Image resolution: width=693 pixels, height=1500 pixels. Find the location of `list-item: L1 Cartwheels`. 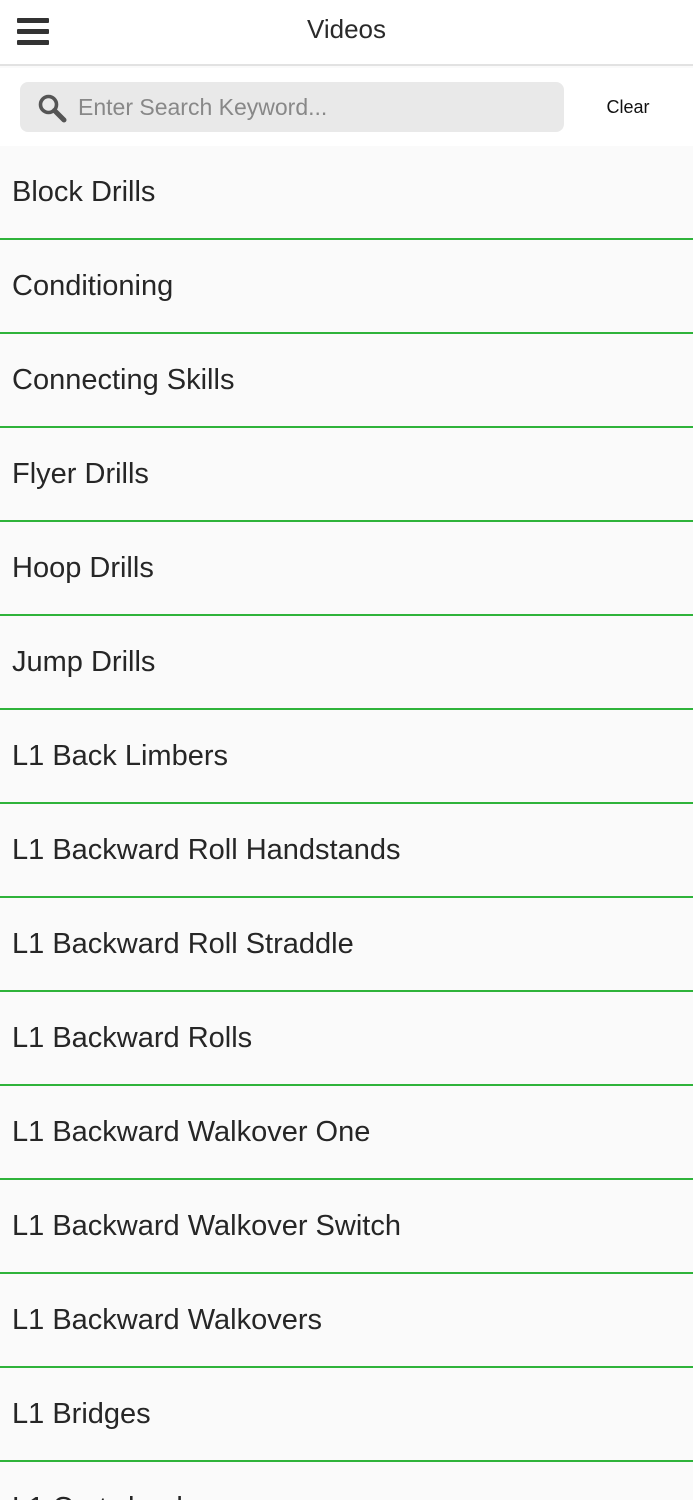

list-item: L1 Cartwheels is located at coordinates (346, 1481).